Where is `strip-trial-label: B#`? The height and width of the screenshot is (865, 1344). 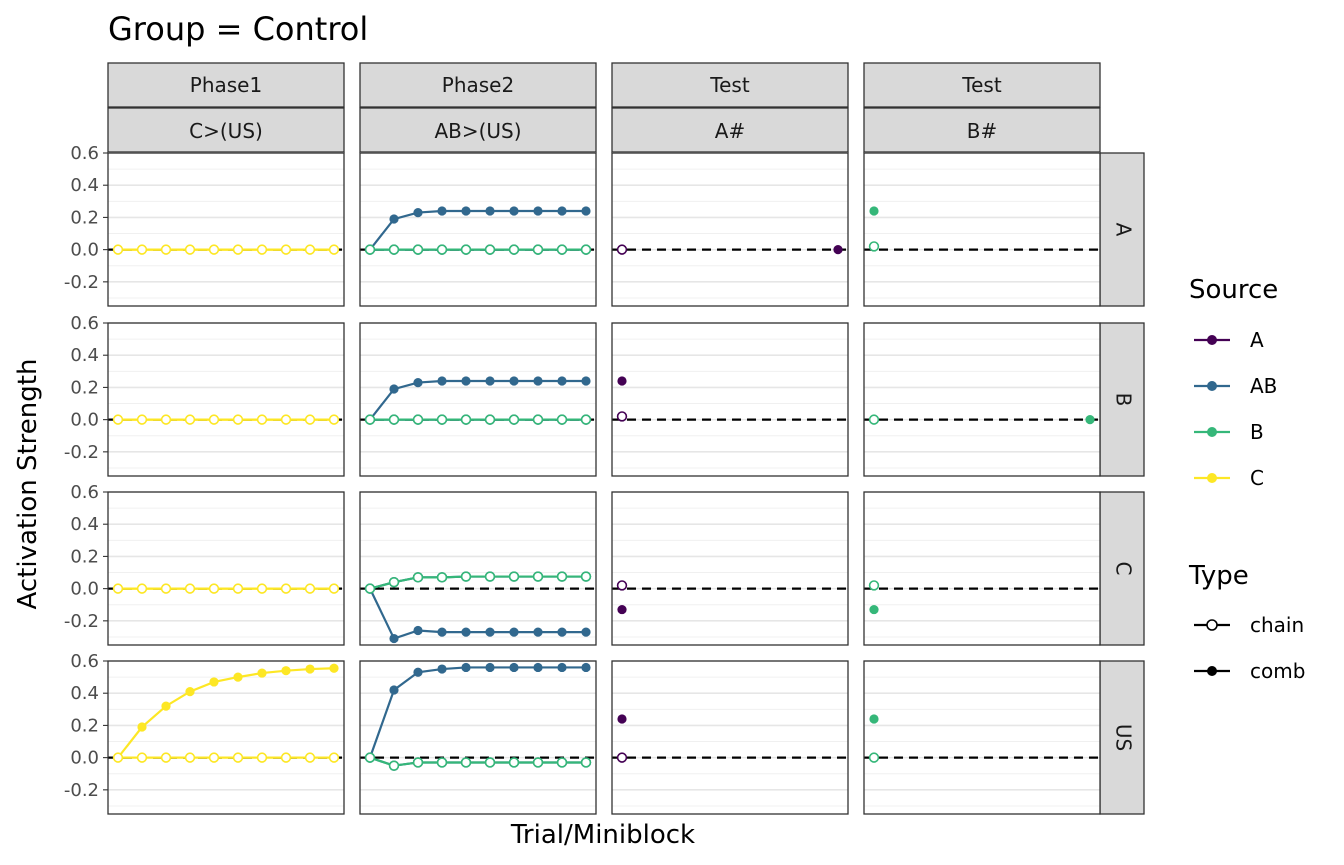 strip-trial-label: B# is located at coordinates (982, 131).